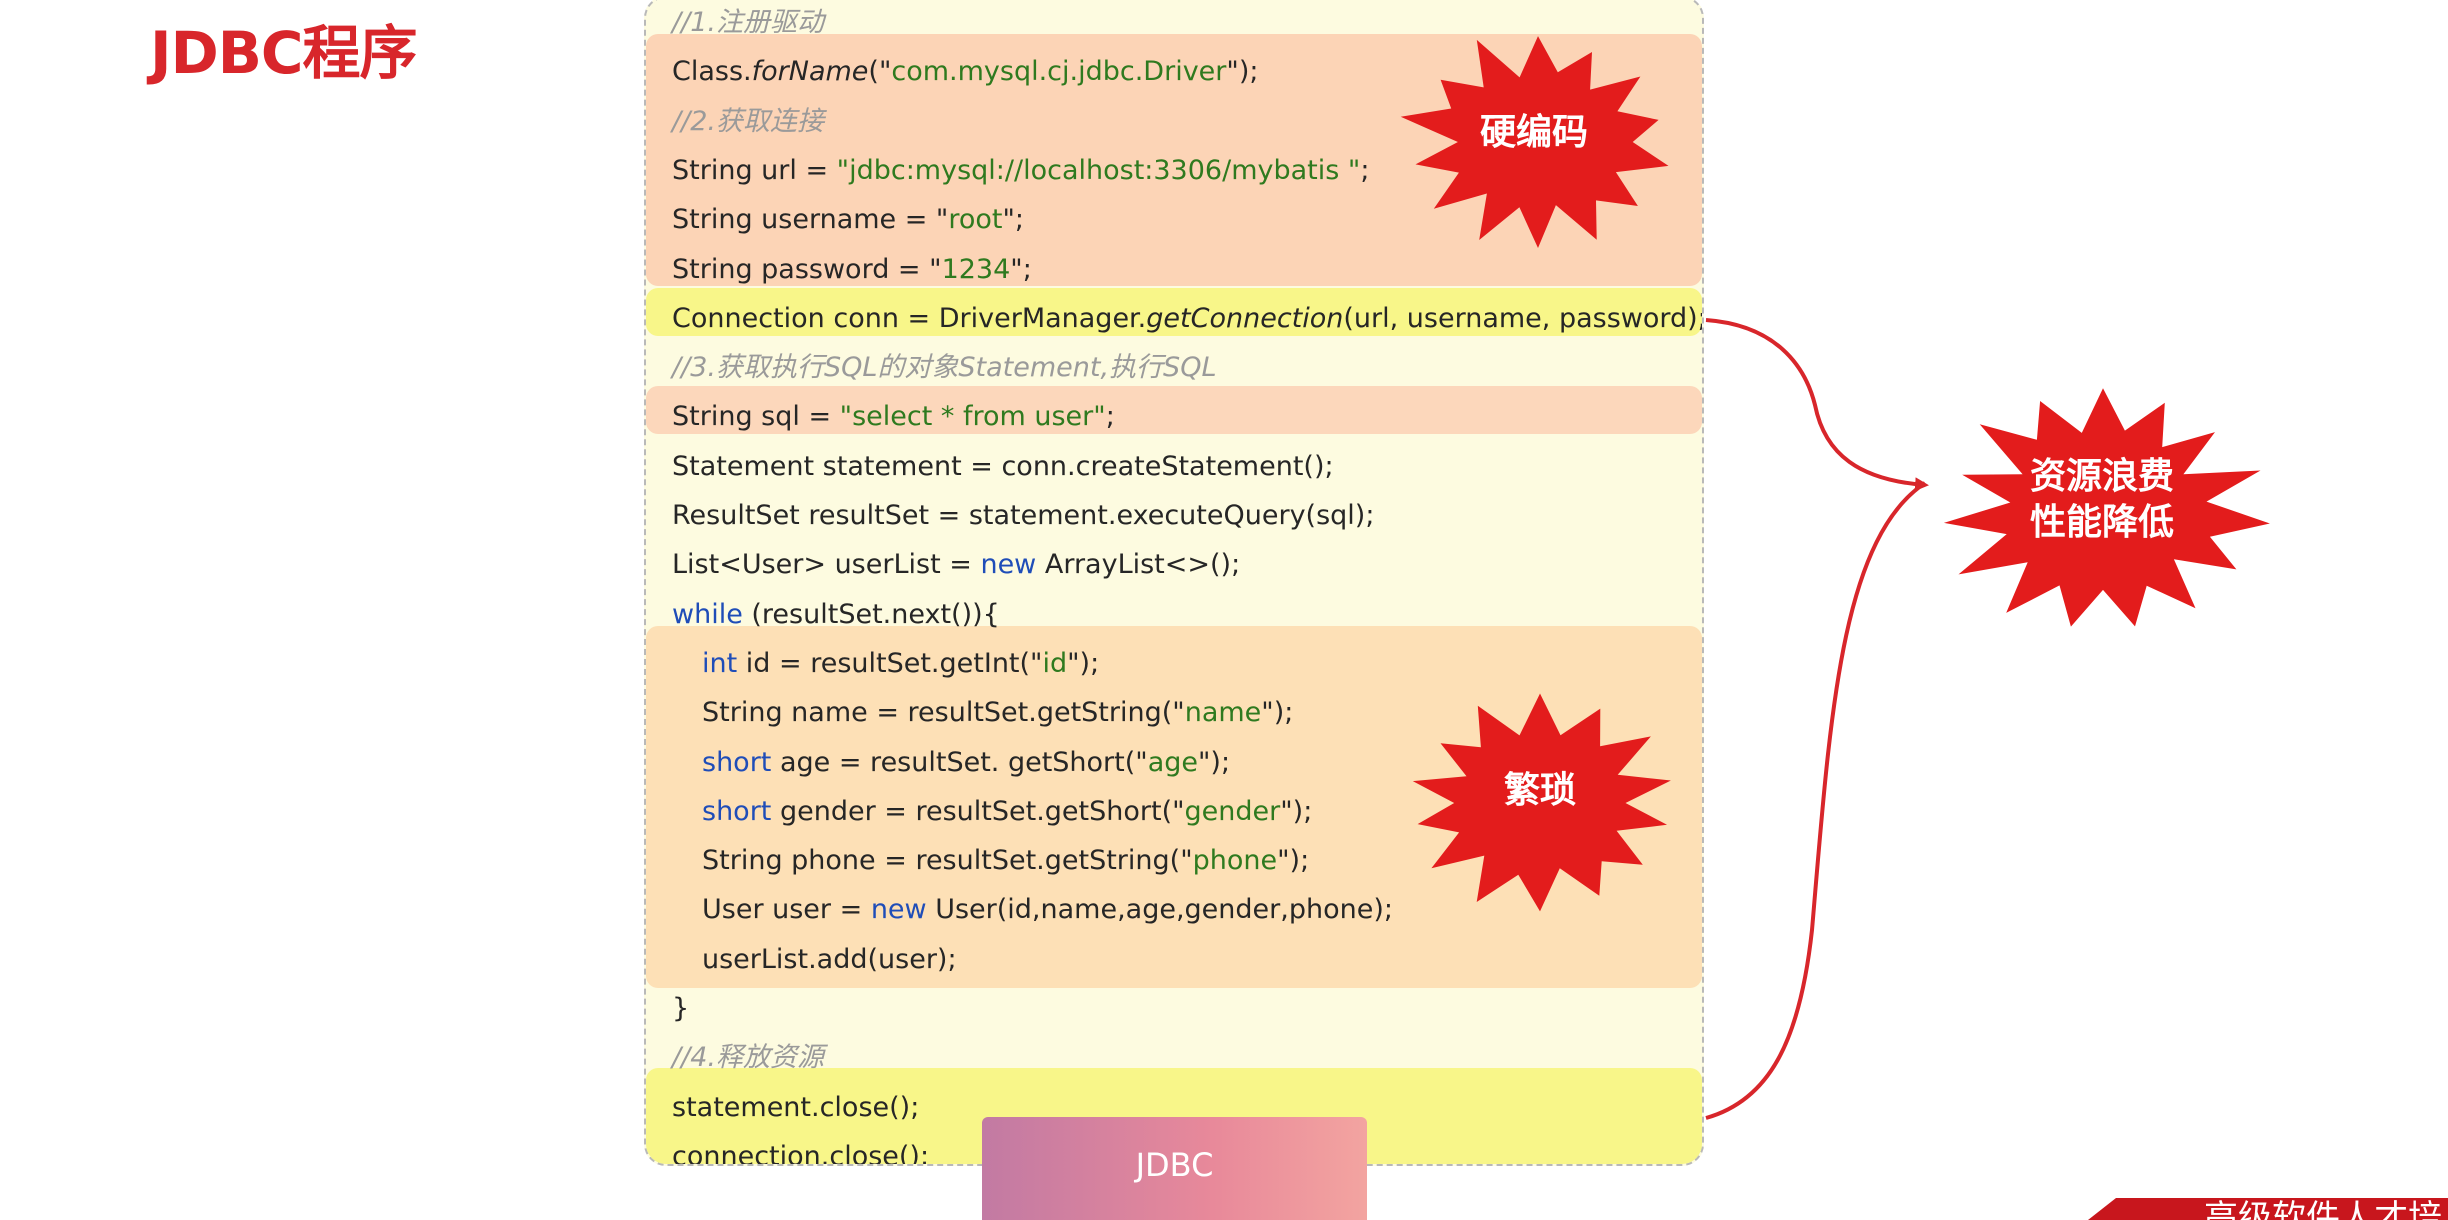  What do you see at coordinates (2102, 500) in the screenshot?
I see `resource-waste-label: 资源浪费 性能降低` at bounding box center [2102, 500].